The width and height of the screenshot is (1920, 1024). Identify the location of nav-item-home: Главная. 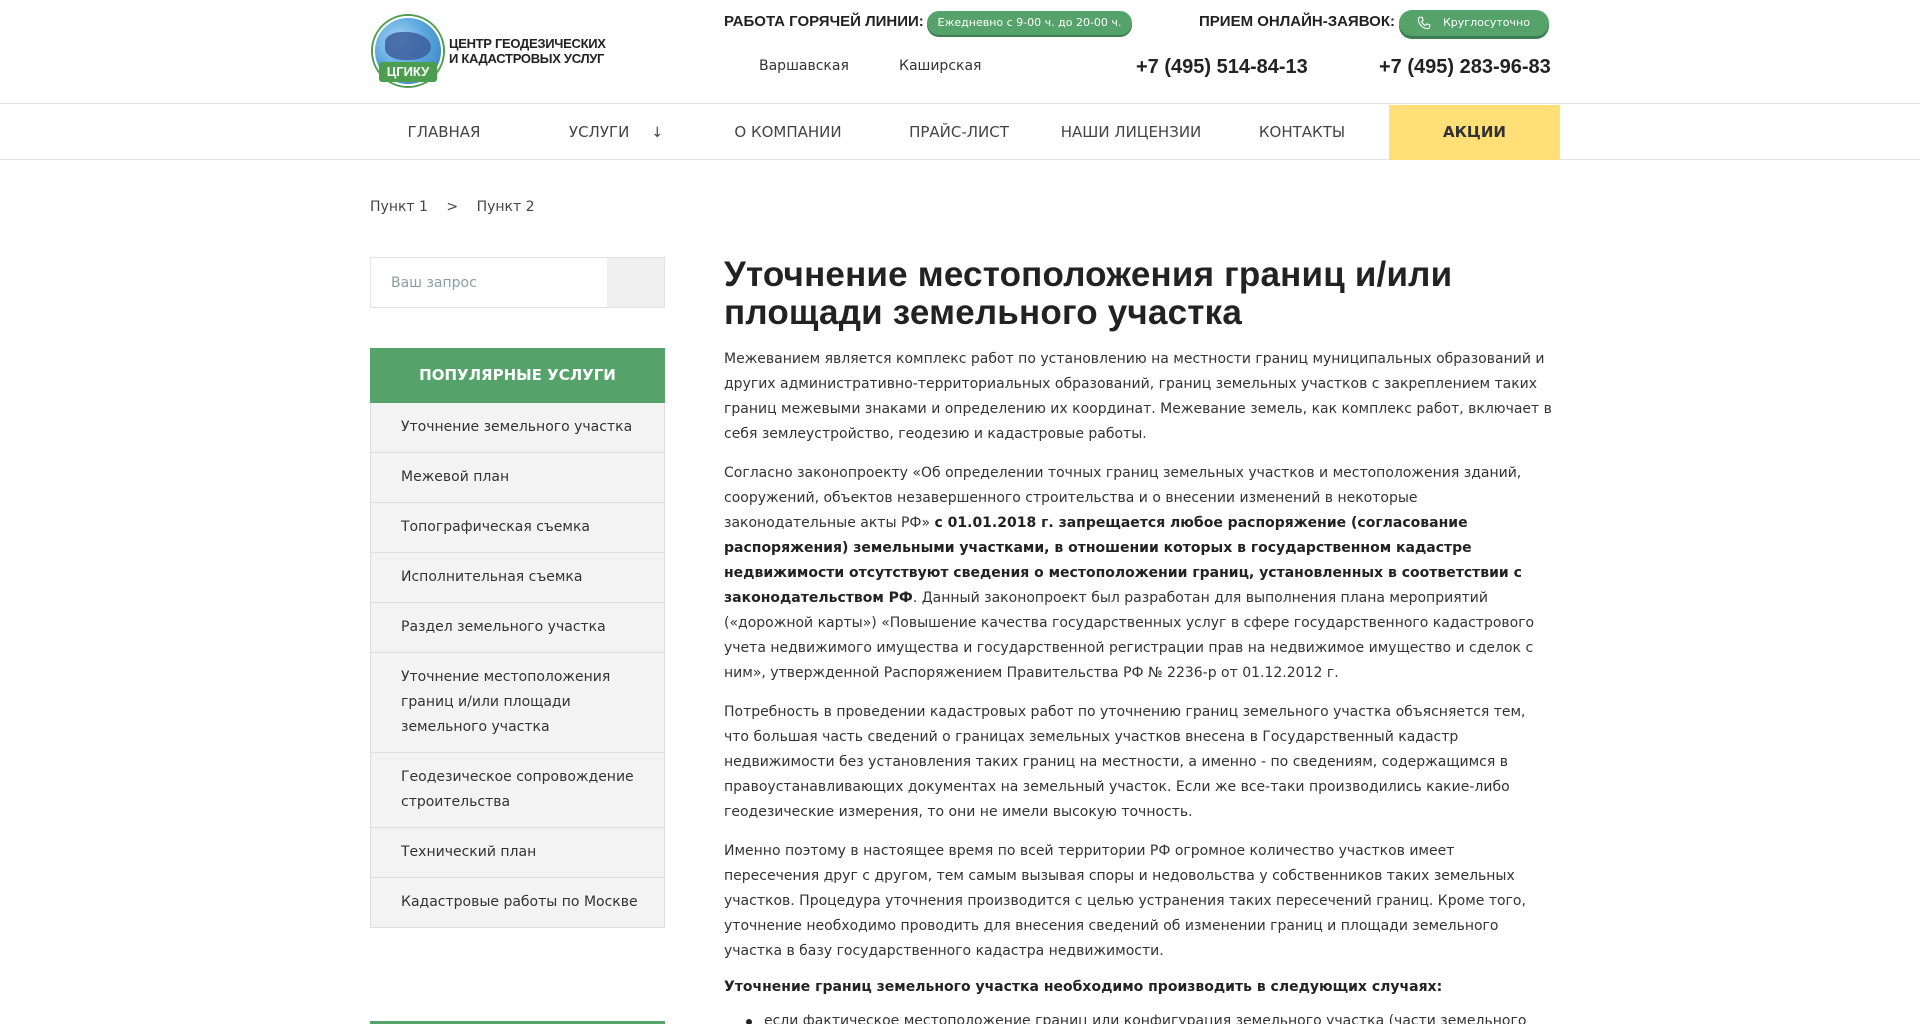
(444, 132).